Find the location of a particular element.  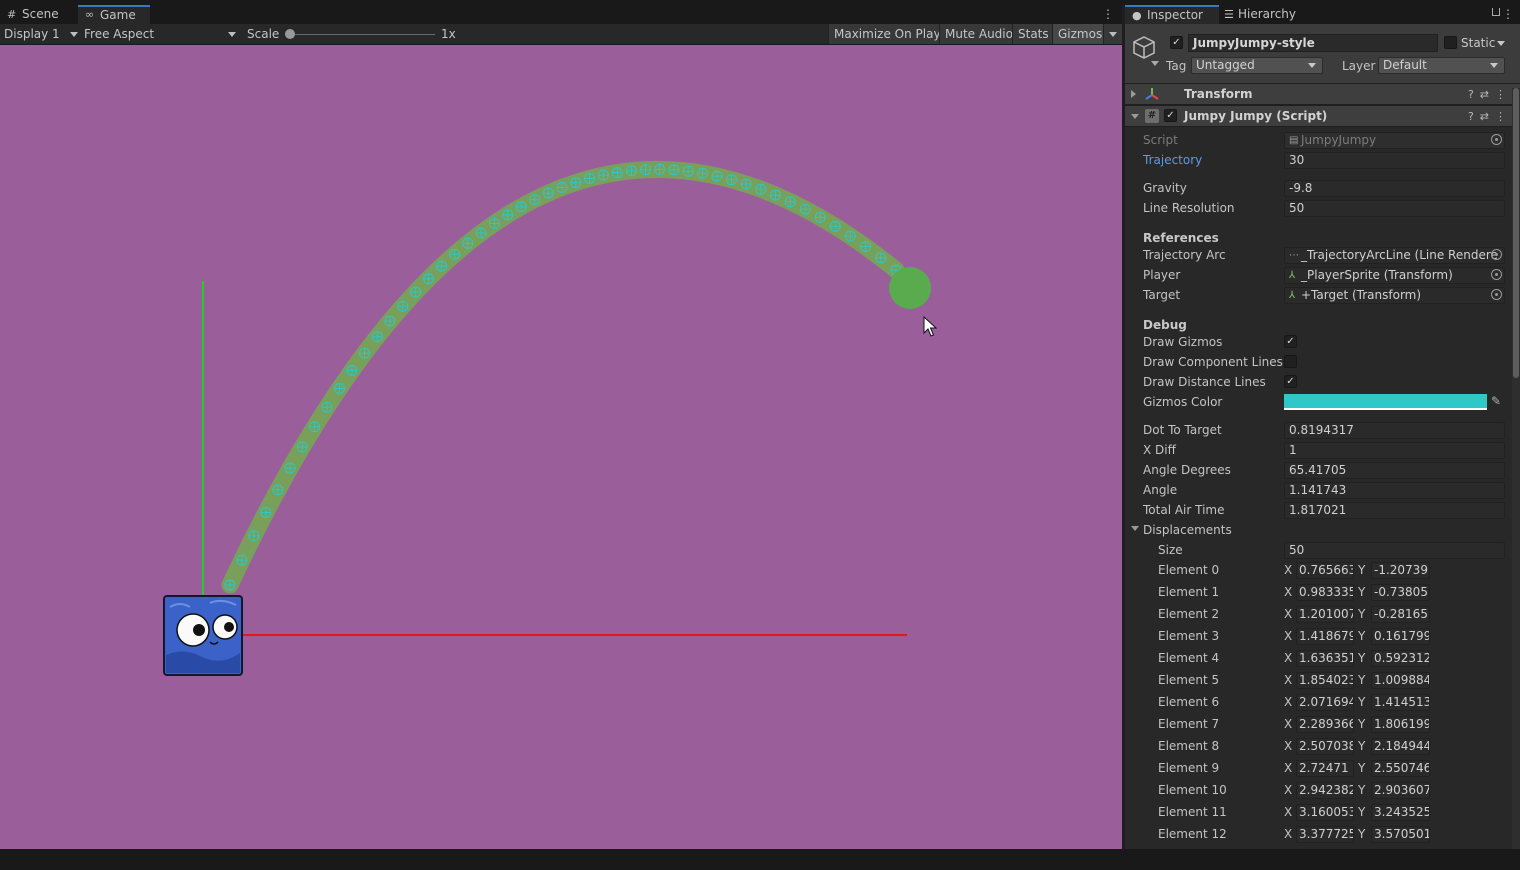

maximize-on-play-button: Maximize On Play is located at coordinates (887, 34).